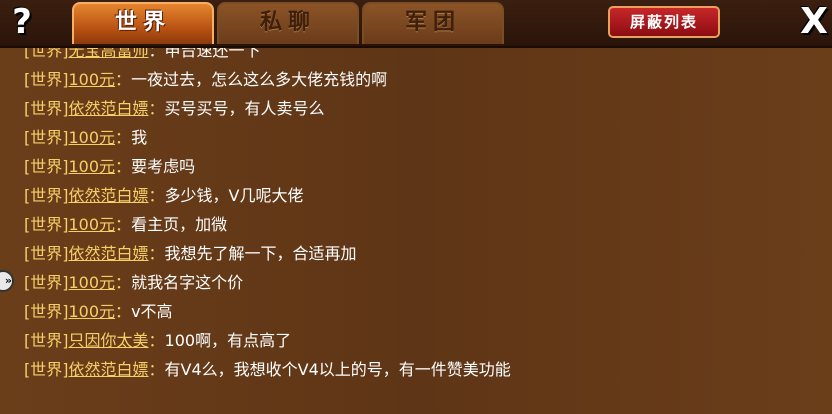 This screenshot has height=414, width=832. What do you see at coordinates (179, 224) in the screenshot?
I see `message-content: 看主页，加微` at bounding box center [179, 224].